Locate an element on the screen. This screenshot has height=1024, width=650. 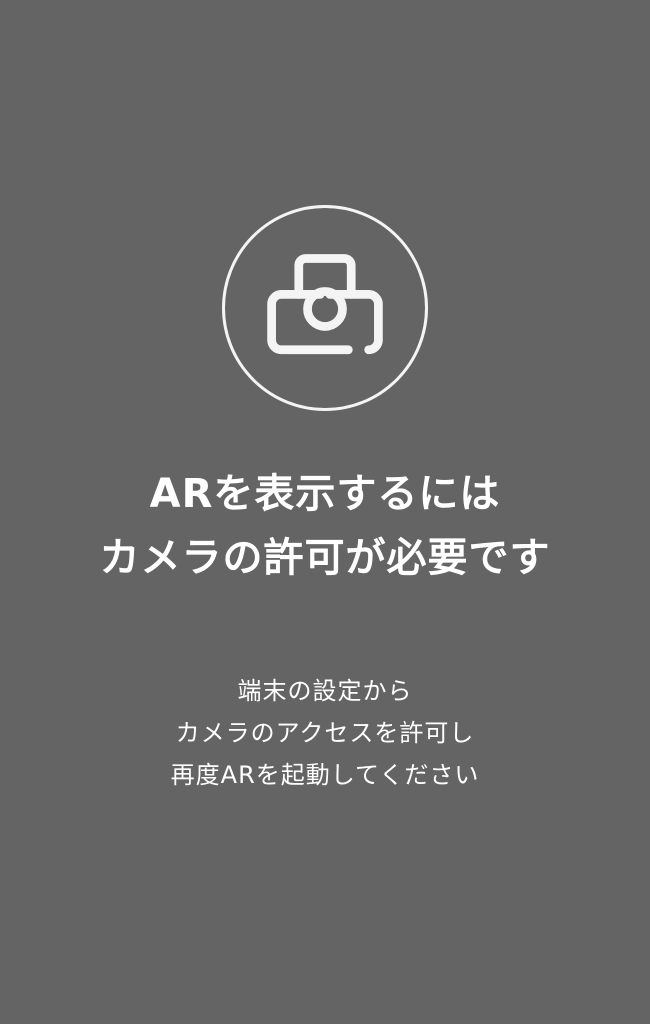
instruction-line-2: カメラのアクセスを許可し is located at coordinates (325, 733).